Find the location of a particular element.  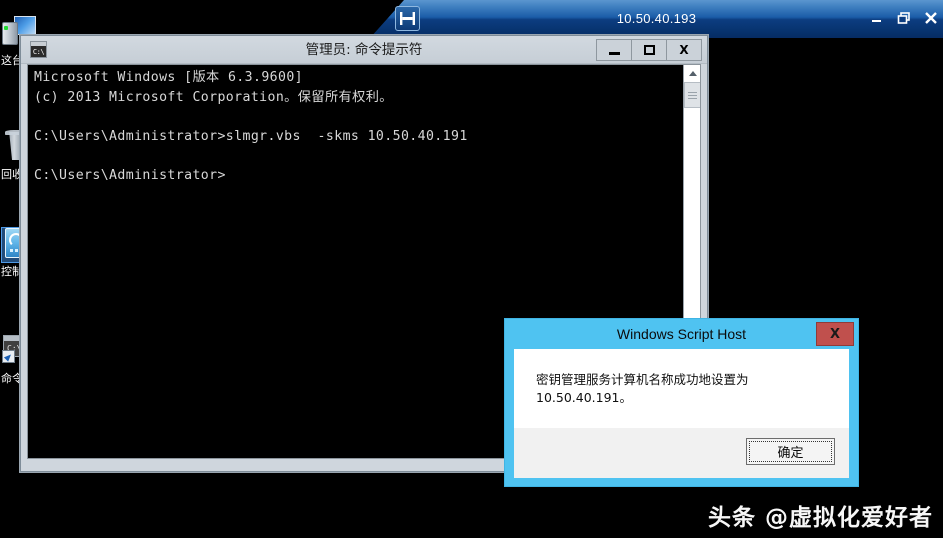

restore-icon is located at coordinates (904, 18).